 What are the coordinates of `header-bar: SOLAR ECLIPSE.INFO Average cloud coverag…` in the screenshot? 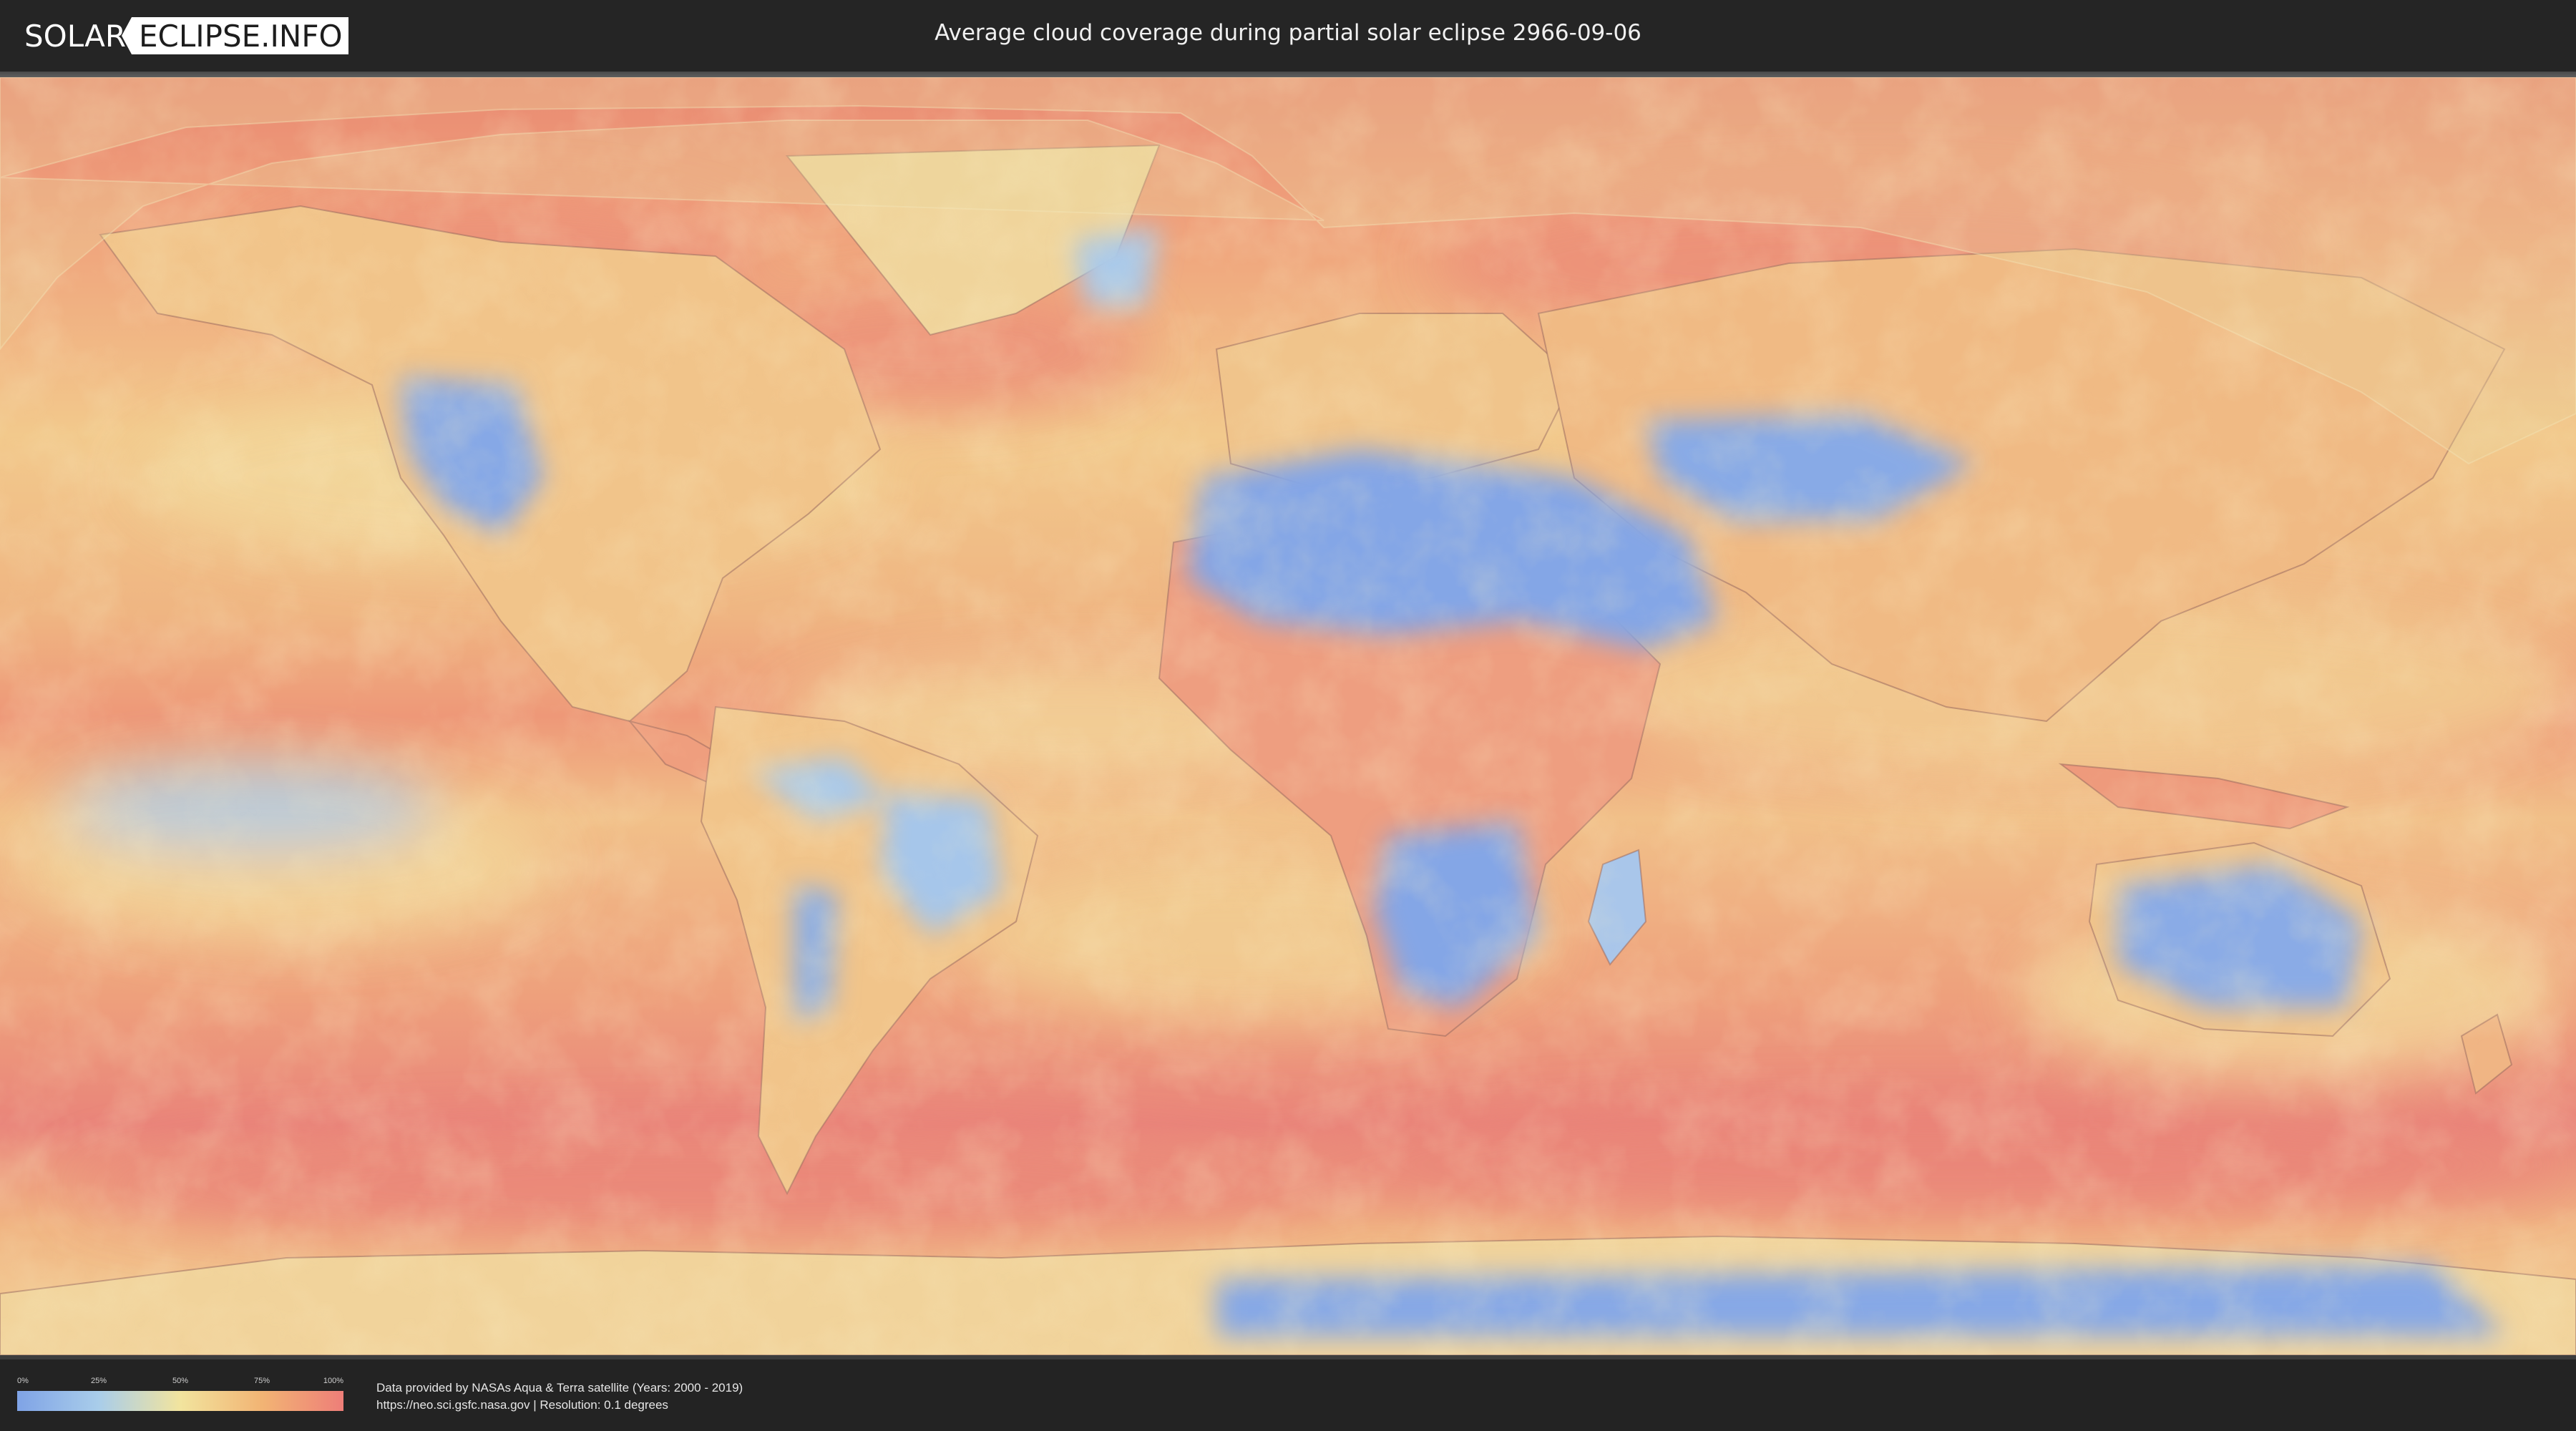 It's located at (1288, 36).